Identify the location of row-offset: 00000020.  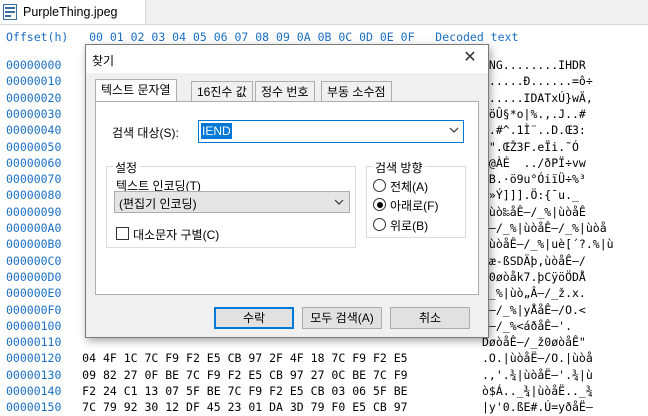
(34, 97).